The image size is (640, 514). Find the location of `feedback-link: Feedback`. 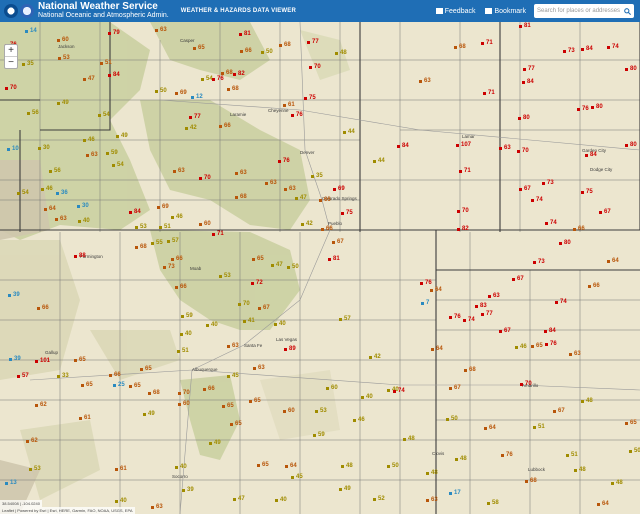

feedback-link: Feedback is located at coordinates (455, 11).